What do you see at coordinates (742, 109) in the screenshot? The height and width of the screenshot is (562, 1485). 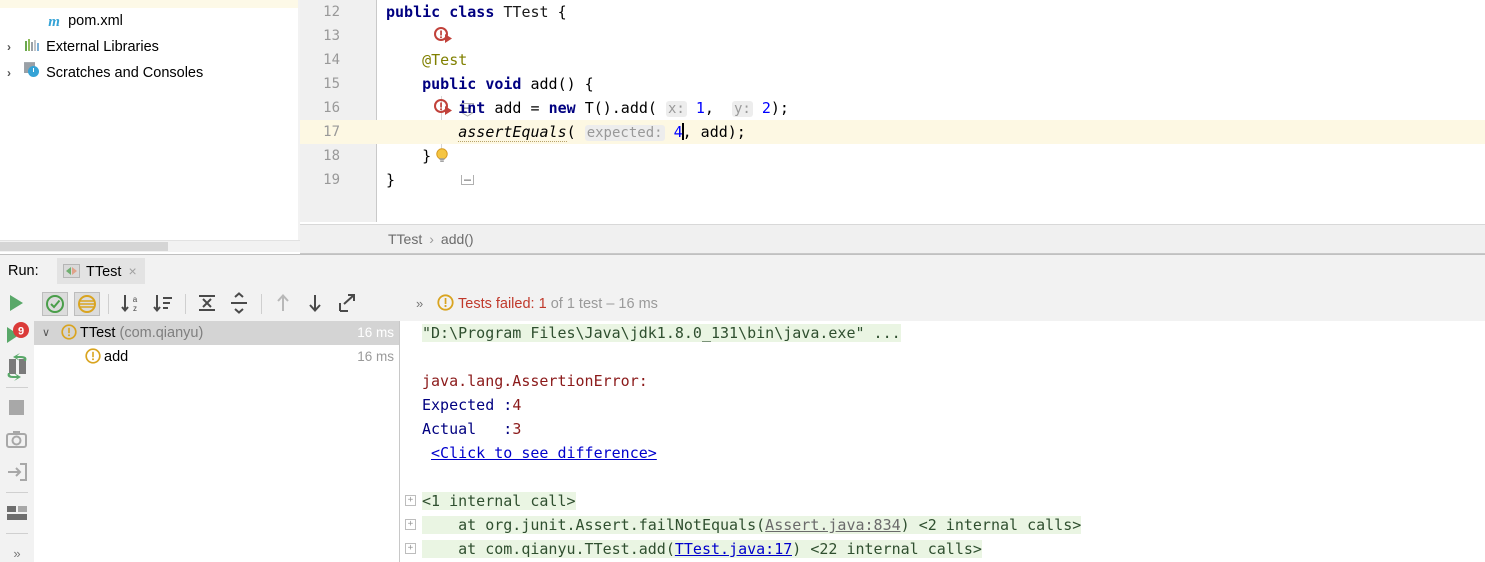 I see `param-hint-y: y:` at bounding box center [742, 109].